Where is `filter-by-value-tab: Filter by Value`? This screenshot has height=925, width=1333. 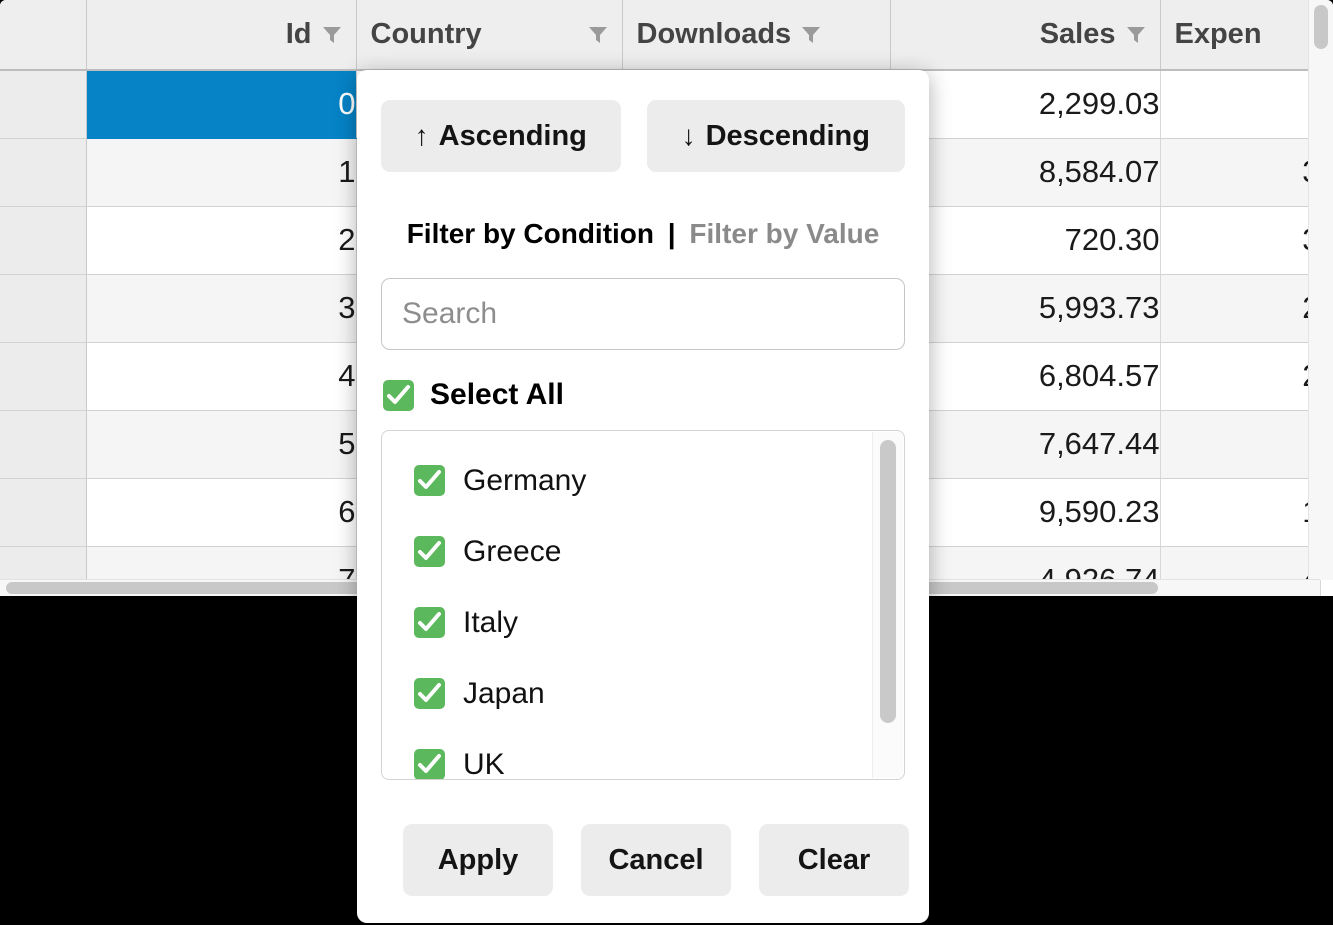
filter-by-value-tab: Filter by Value is located at coordinates (784, 233).